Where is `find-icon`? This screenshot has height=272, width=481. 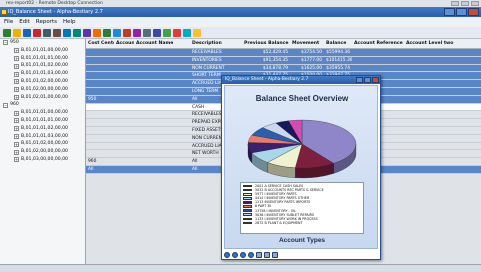
find-icon is located at coordinates (87, 33).